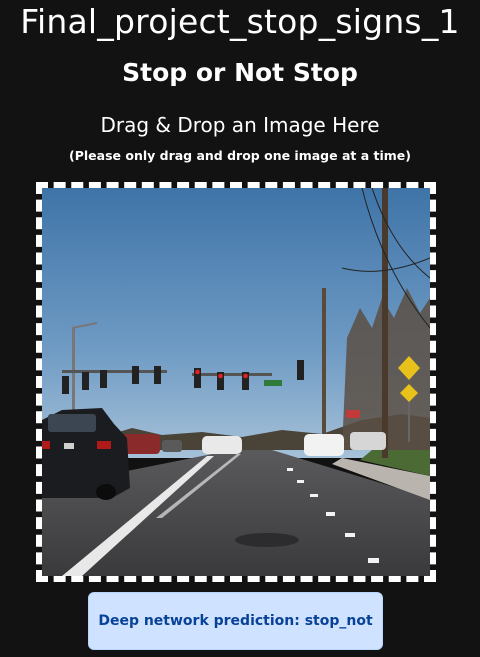 The height and width of the screenshot is (657, 480). I want to click on app-title: Final_project_stop_signs_1, so click(240, 21).